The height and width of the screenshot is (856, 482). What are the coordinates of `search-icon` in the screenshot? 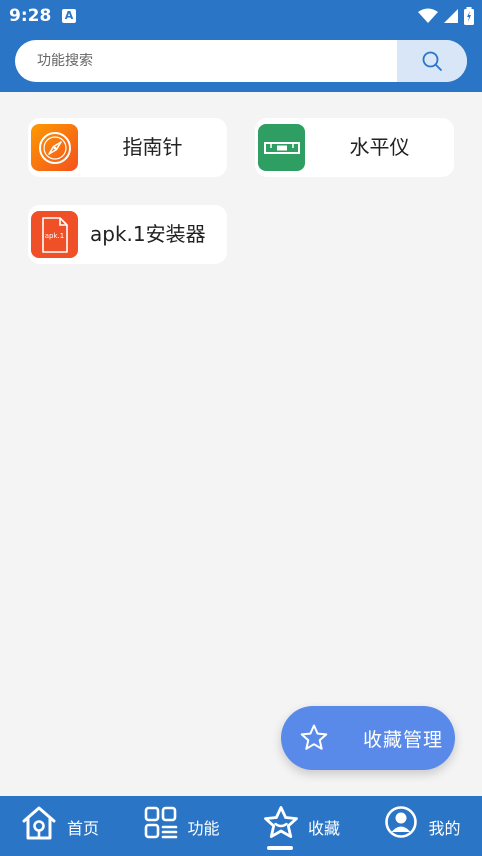 It's located at (432, 61).